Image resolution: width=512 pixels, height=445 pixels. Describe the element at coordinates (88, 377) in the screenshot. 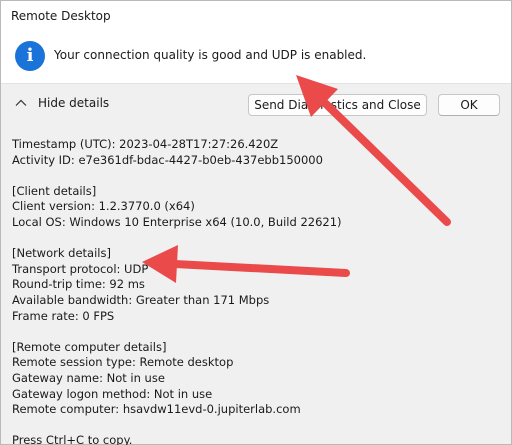

I see `gateway-name-line: Gateway name: Not in use` at that location.